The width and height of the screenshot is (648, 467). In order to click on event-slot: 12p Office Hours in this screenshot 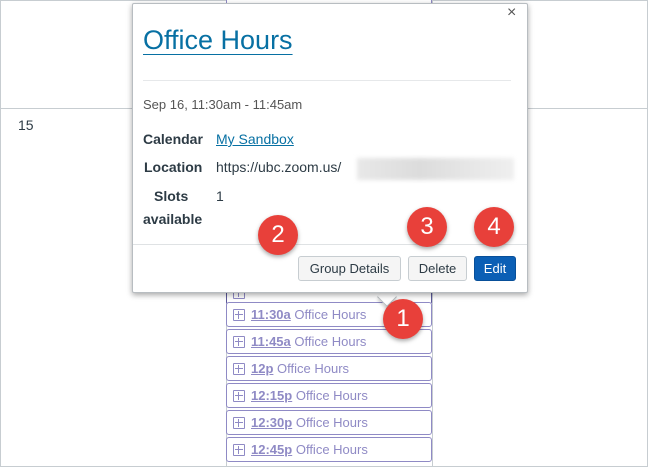, I will do `click(329, 368)`.